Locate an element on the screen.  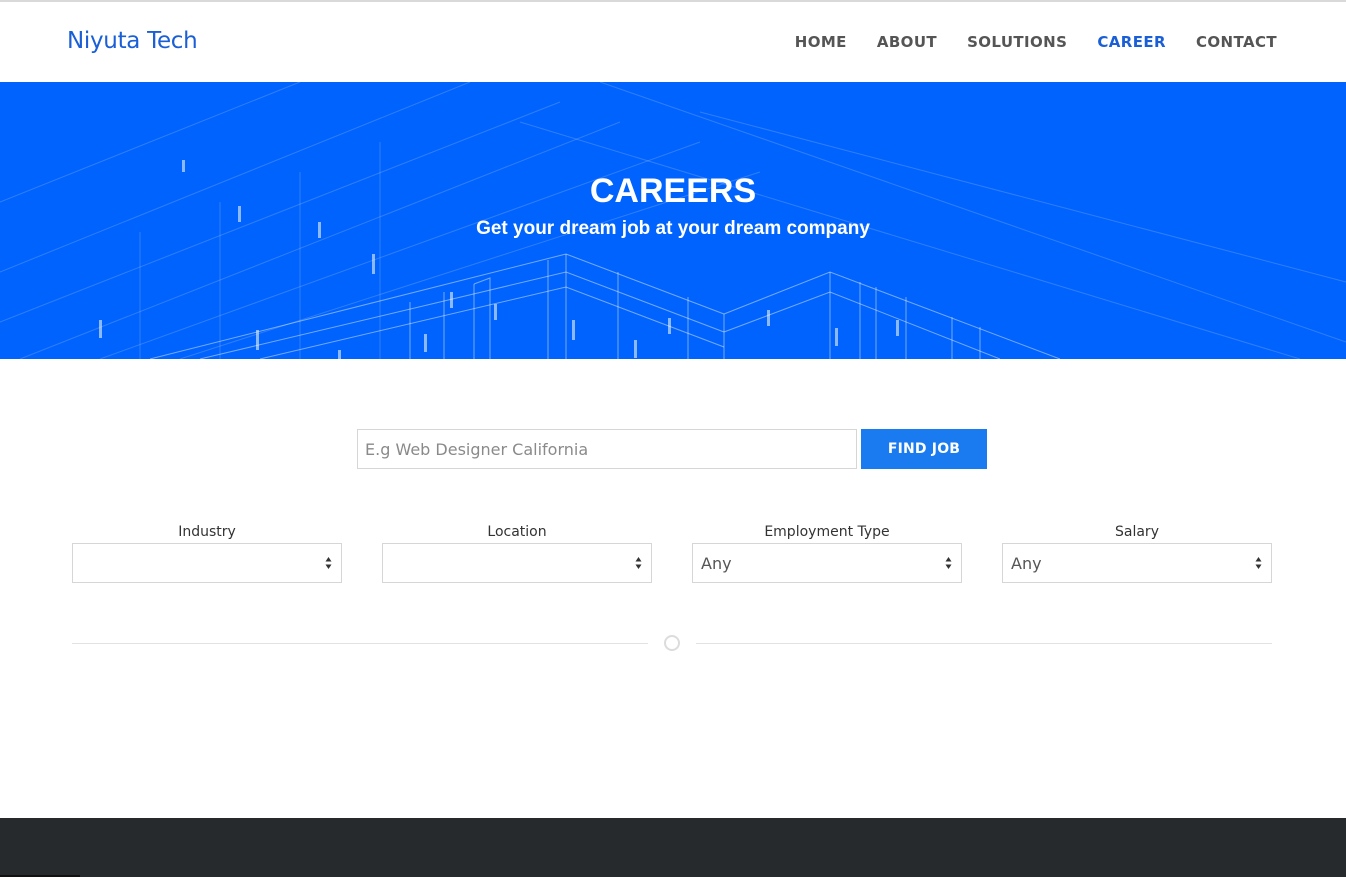
filter-location: Location is located at coordinates (517, 553).